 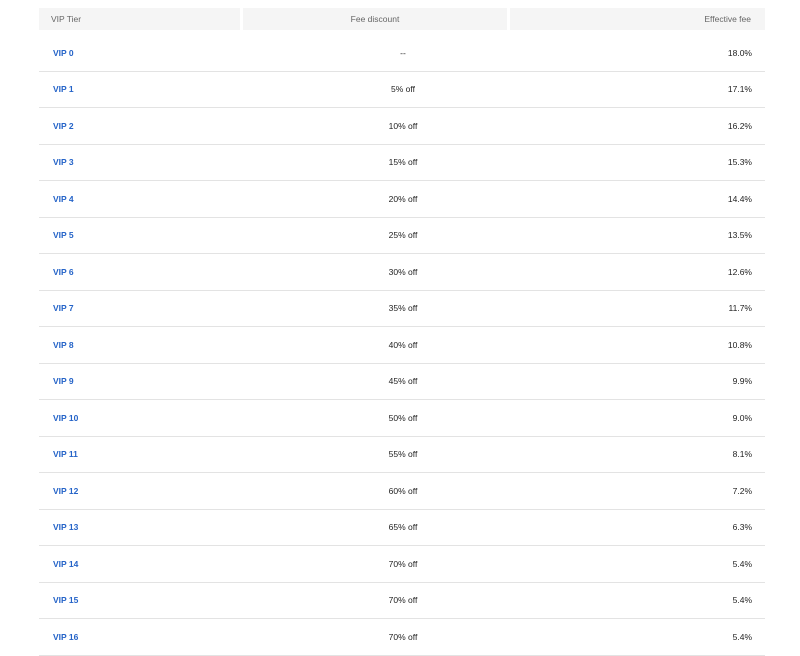 What do you see at coordinates (139, 454) in the screenshot?
I see `vip-tier-link: VIP 11` at bounding box center [139, 454].